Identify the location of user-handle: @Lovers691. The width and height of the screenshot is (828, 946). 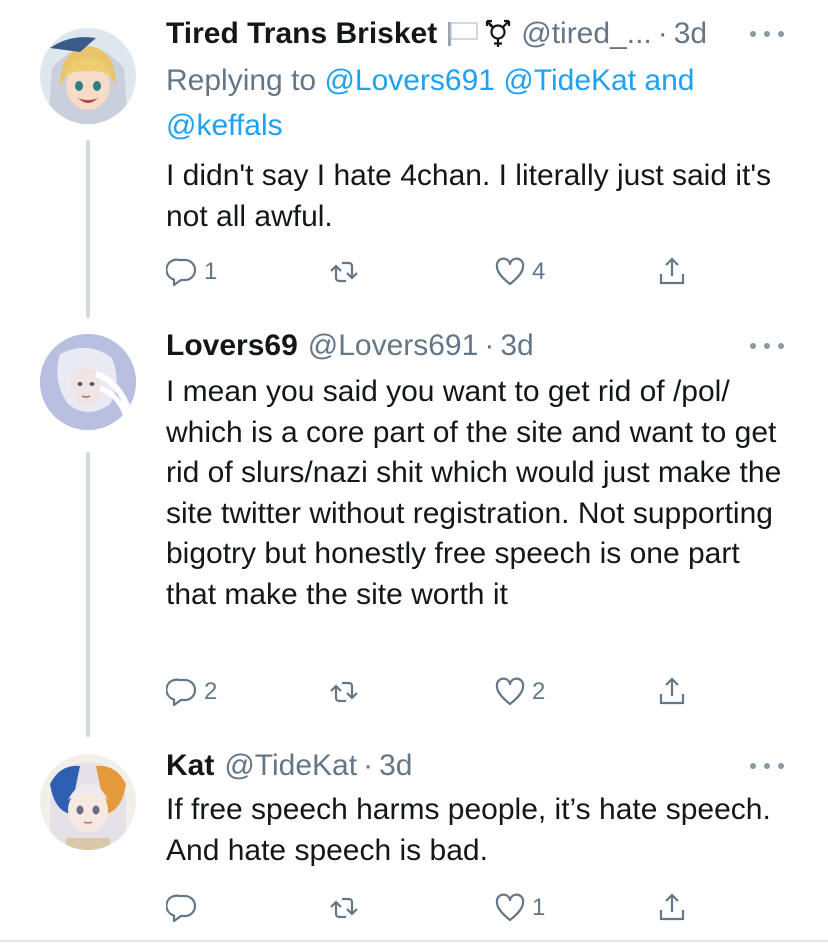
(393, 346).